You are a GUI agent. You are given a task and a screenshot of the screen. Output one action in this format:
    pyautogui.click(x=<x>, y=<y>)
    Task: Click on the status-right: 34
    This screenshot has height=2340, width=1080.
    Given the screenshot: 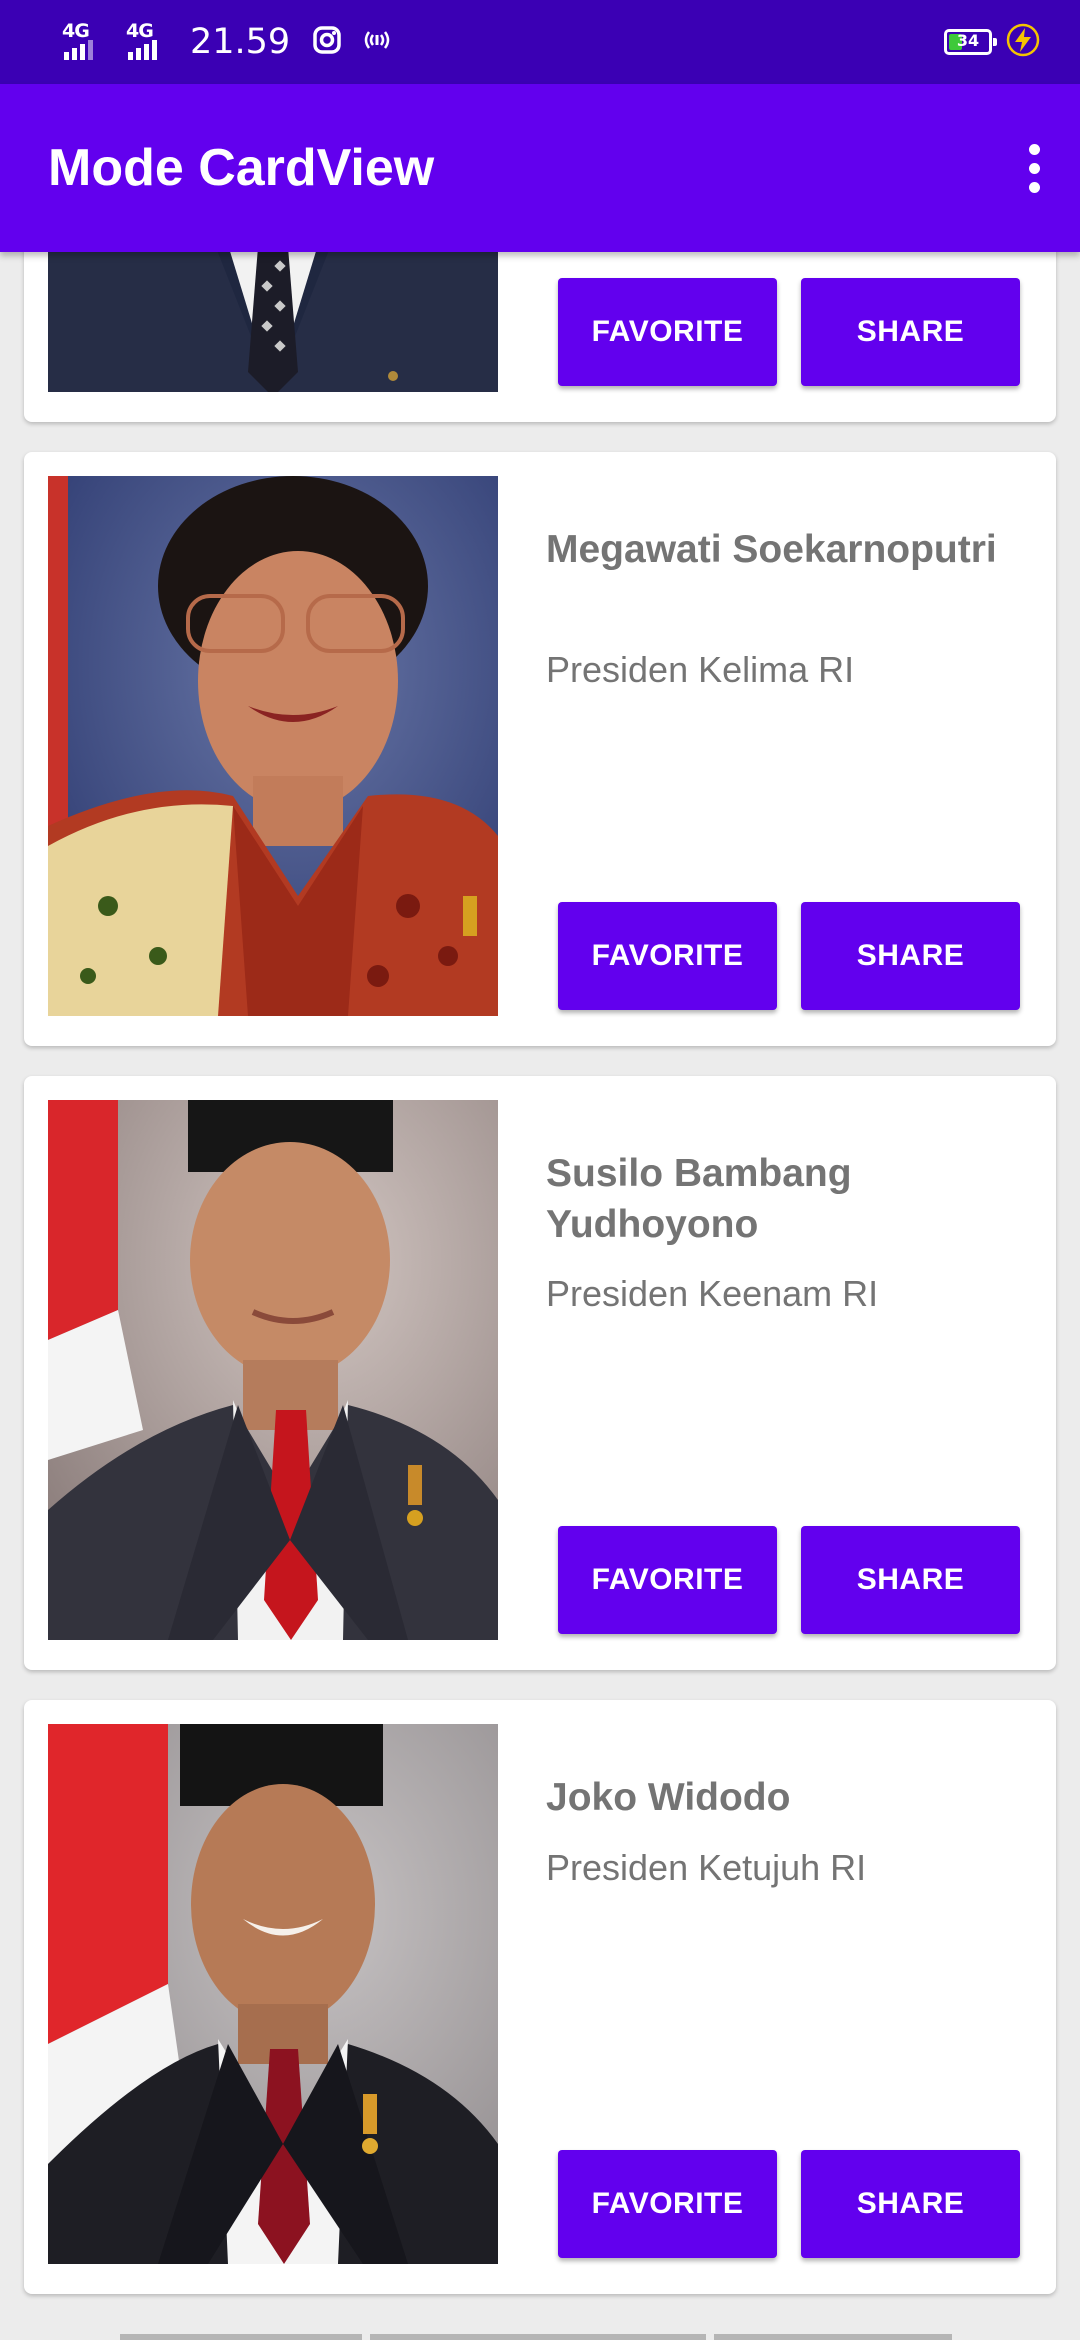 What is the action you would take?
    pyautogui.click(x=992, y=42)
    